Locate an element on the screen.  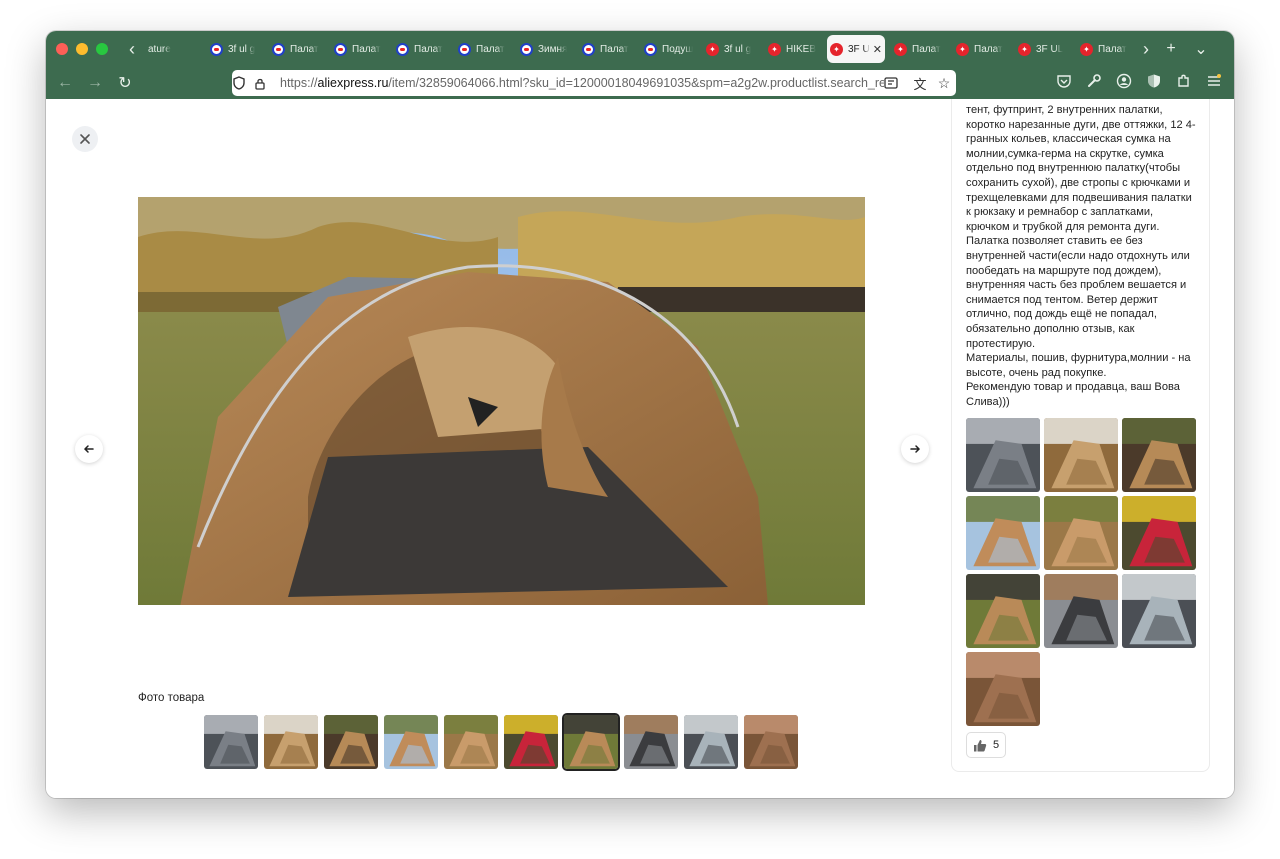
tabs-scroll-right-icon: › is located at coordinates (1146, 49).